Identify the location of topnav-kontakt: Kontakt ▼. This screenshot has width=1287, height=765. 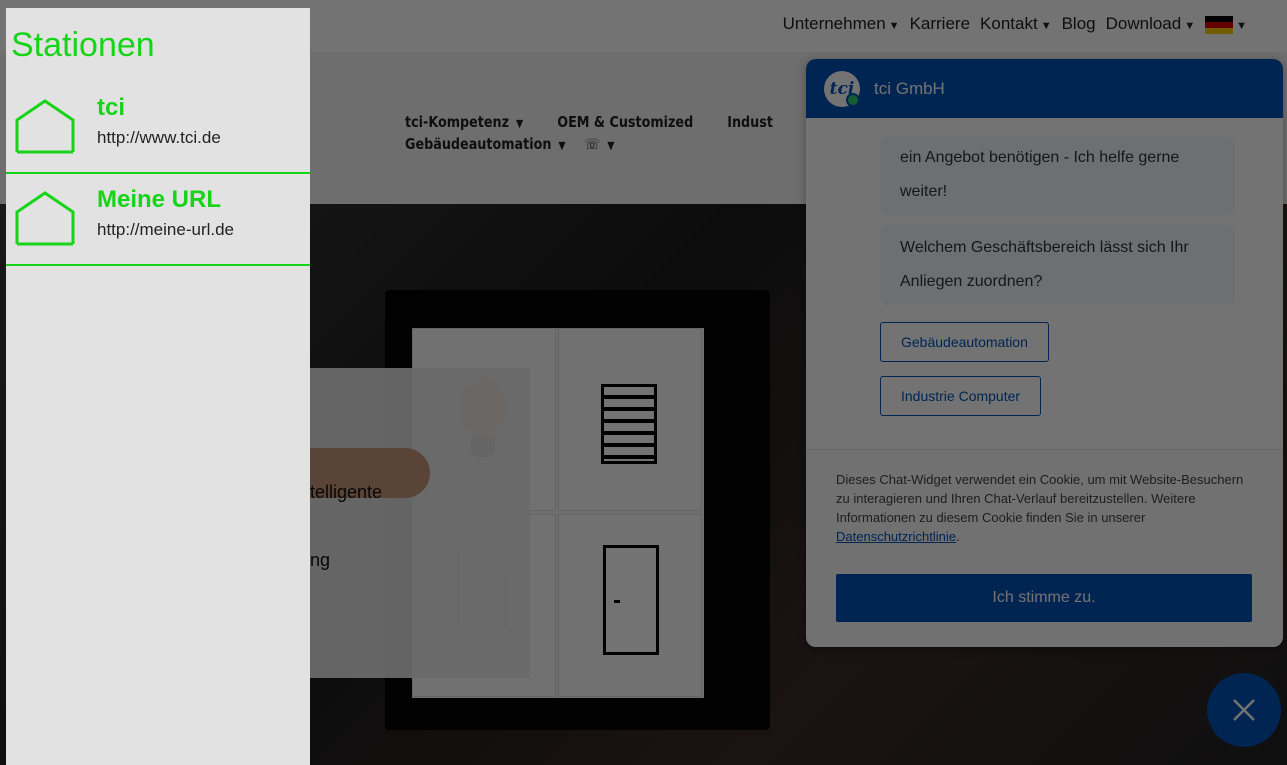
(1016, 24).